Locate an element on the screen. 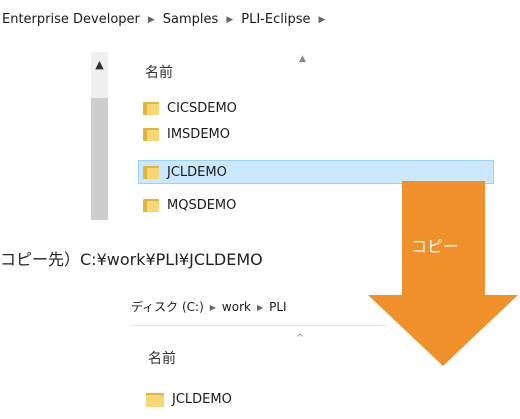  column-header-name: 名前 is located at coordinates (162, 358).